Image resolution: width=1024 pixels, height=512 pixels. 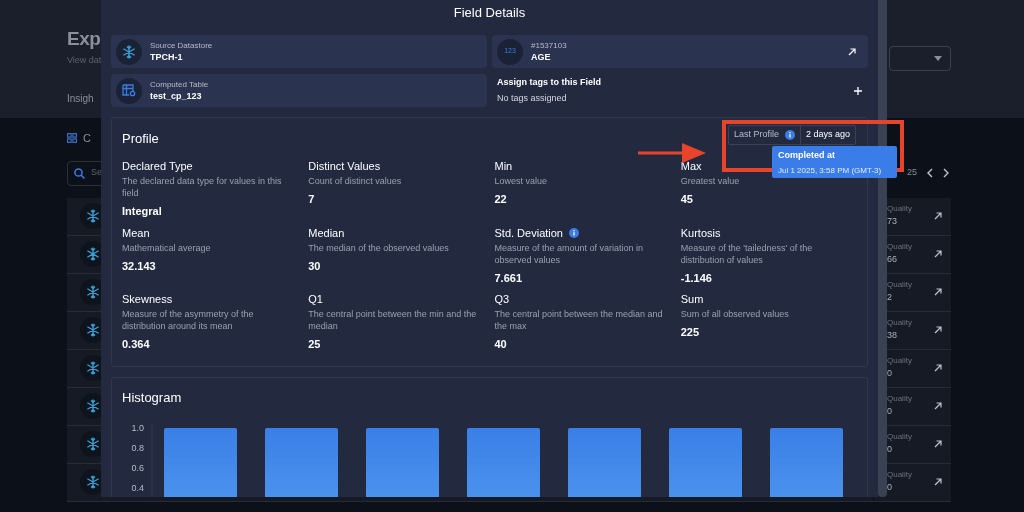 I want to click on stat-value: 22, so click(x=500, y=199).